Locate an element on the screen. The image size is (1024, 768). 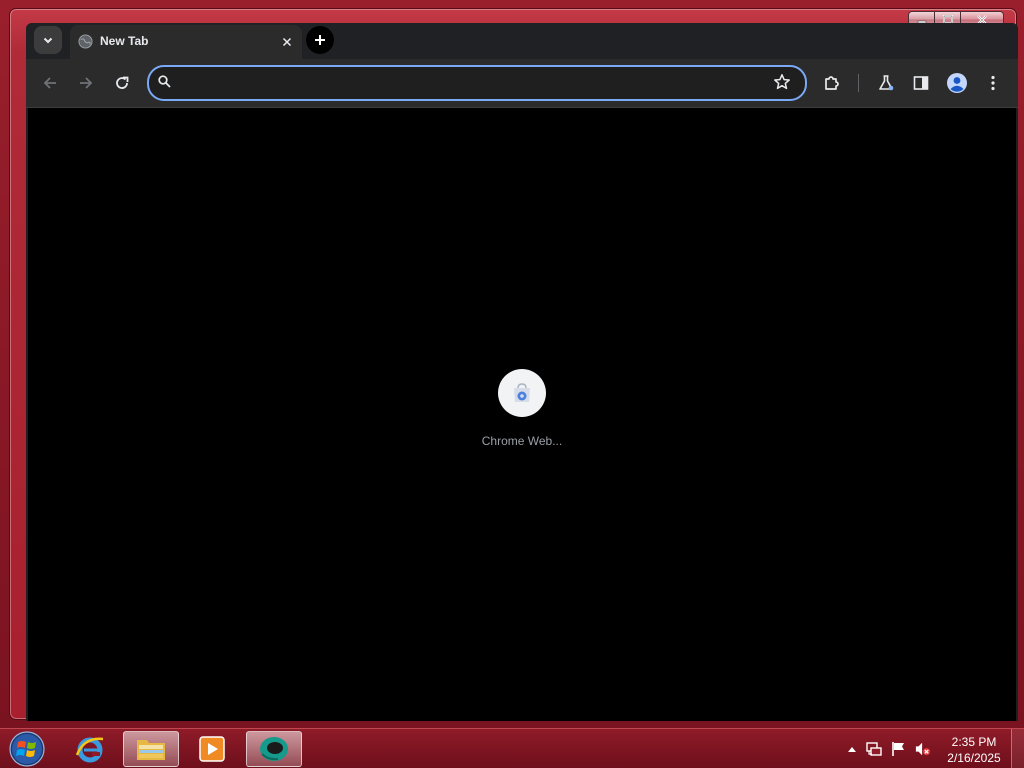
volume-tray-button is located at coordinates (923, 749).